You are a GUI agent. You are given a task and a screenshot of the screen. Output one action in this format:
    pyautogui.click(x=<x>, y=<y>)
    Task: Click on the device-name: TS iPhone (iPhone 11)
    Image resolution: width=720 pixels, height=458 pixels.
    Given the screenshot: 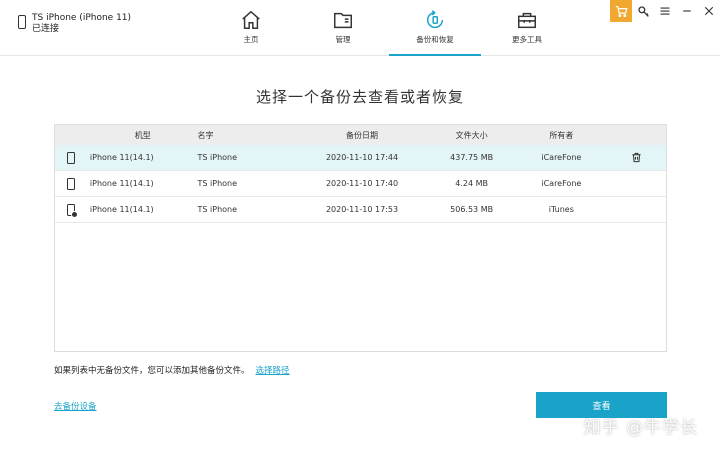 What is the action you would take?
    pyautogui.click(x=82, y=18)
    